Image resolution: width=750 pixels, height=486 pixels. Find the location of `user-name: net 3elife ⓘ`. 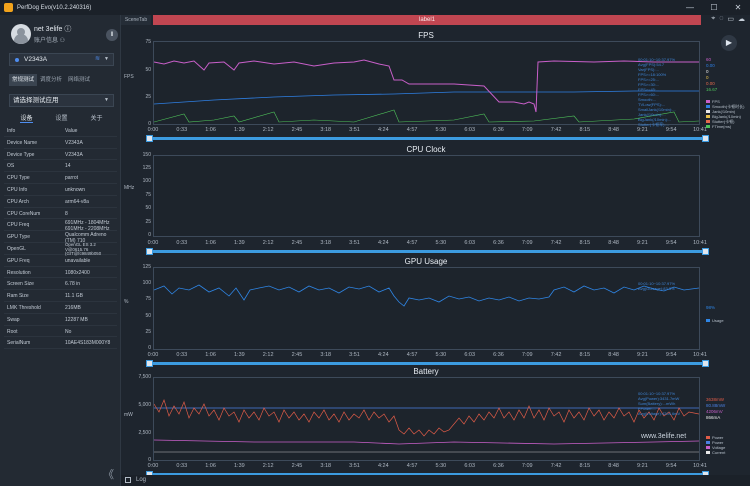

user-name: net 3elife ⓘ is located at coordinates (53, 29).